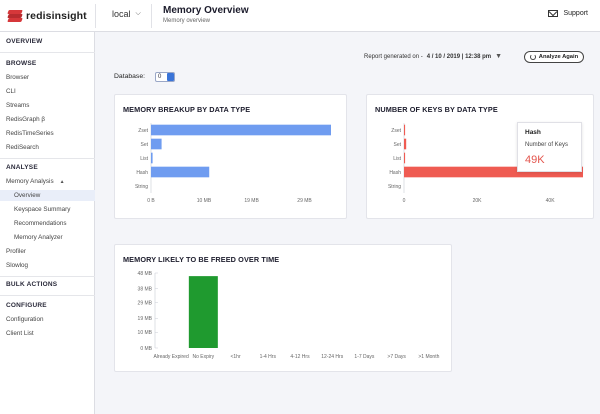 This screenshot has height=414, width=600. What do you see at coordinates (17, 265) in the screenshot?
I see `sidebar-item-slowlog: Slowlog` at bounding box center [17, 265].